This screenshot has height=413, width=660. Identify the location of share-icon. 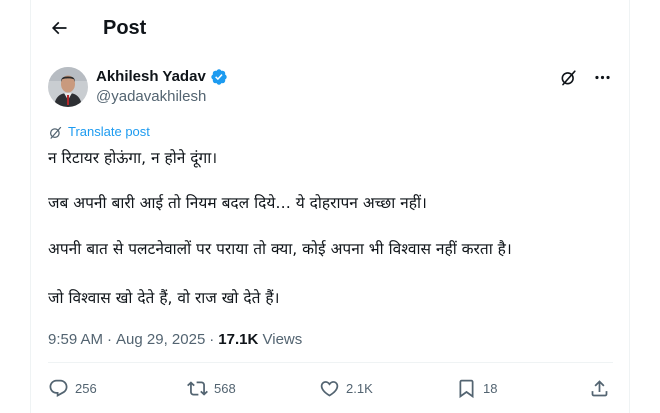
(599, 388).